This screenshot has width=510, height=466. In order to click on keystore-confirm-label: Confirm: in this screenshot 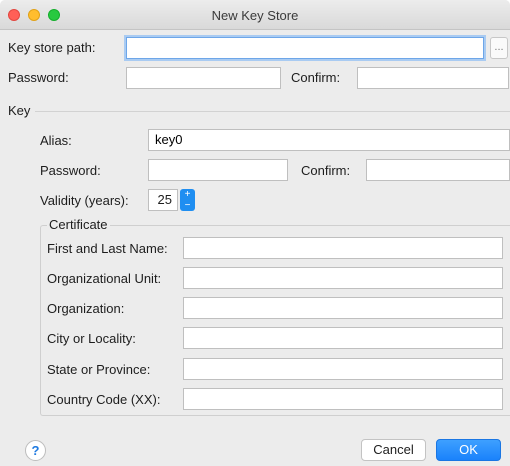, I will do `click(316, 77)`.